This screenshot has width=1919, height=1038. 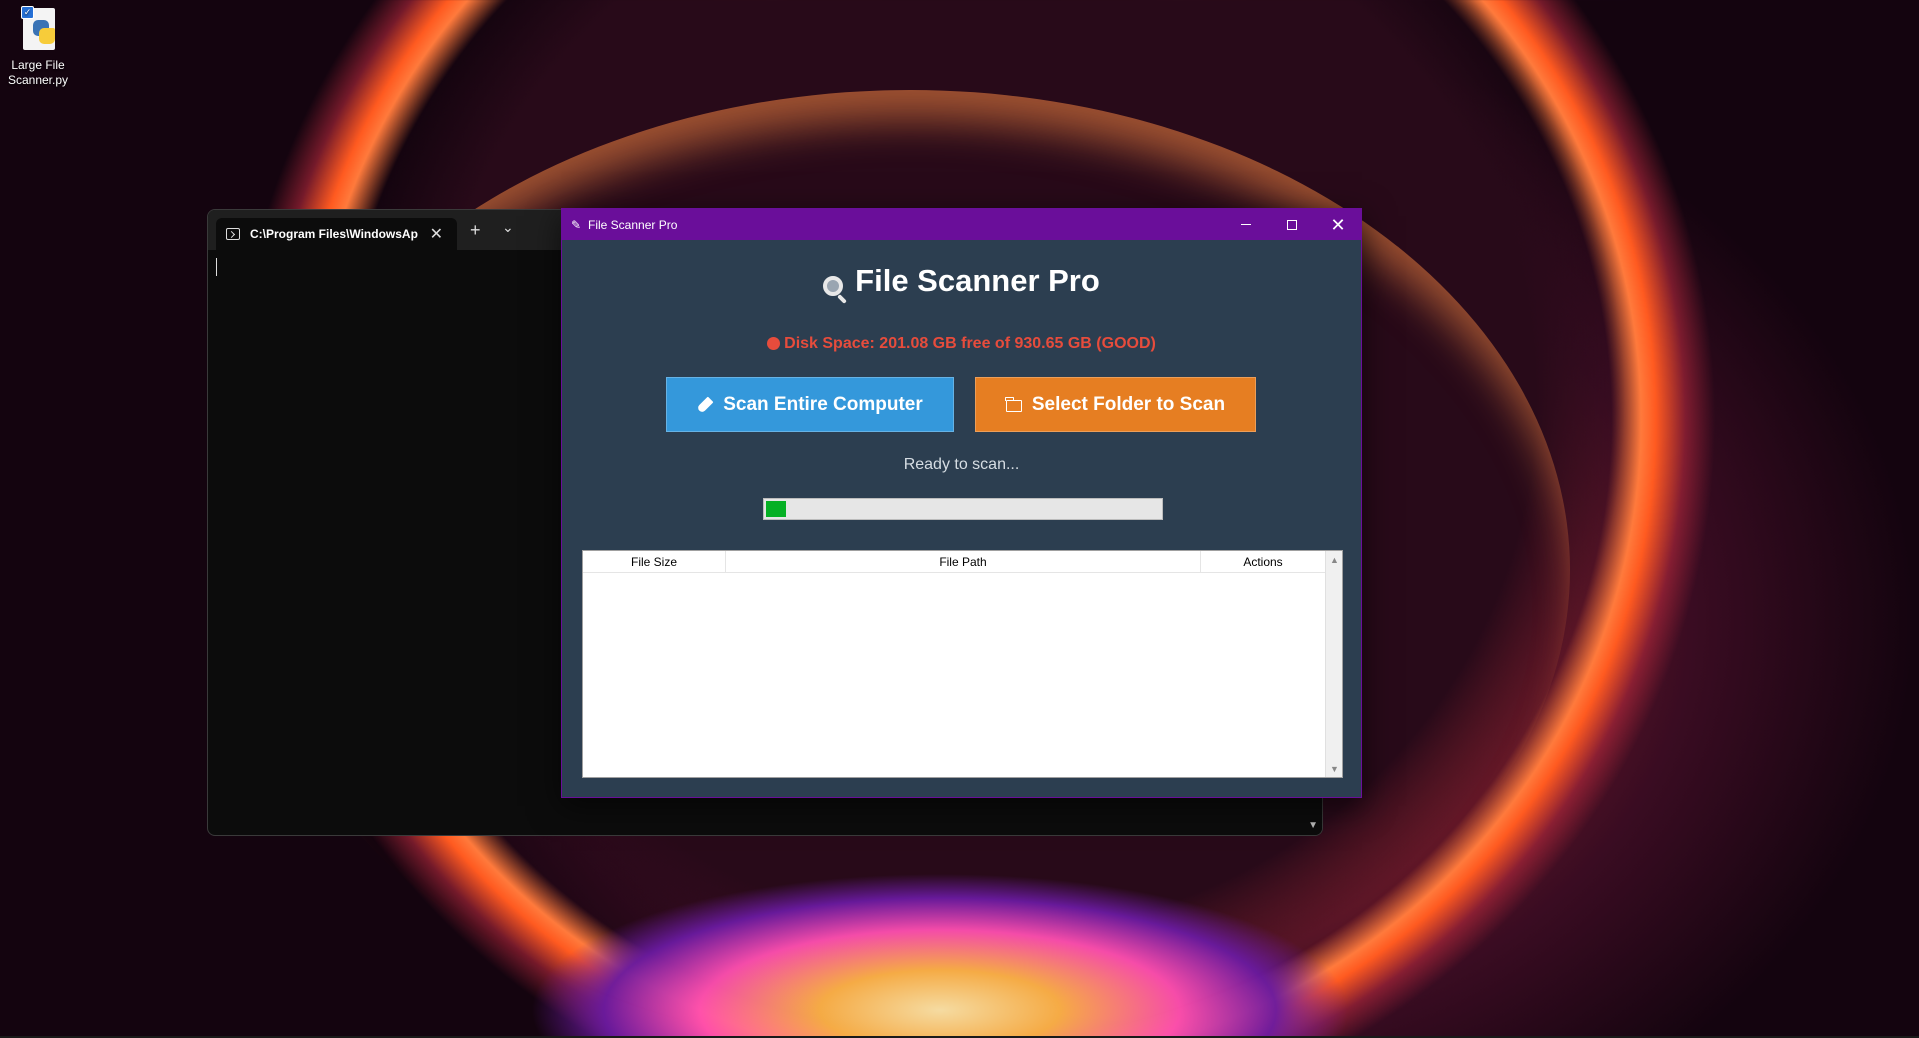 I want to click on terminal-cursor, so click(x=216, y=267).